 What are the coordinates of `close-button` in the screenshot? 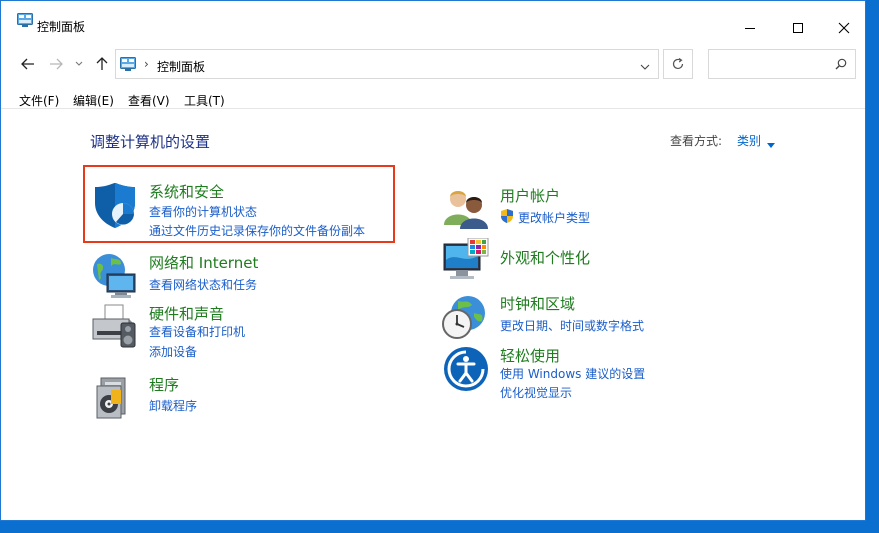 It's located at (844, 28).